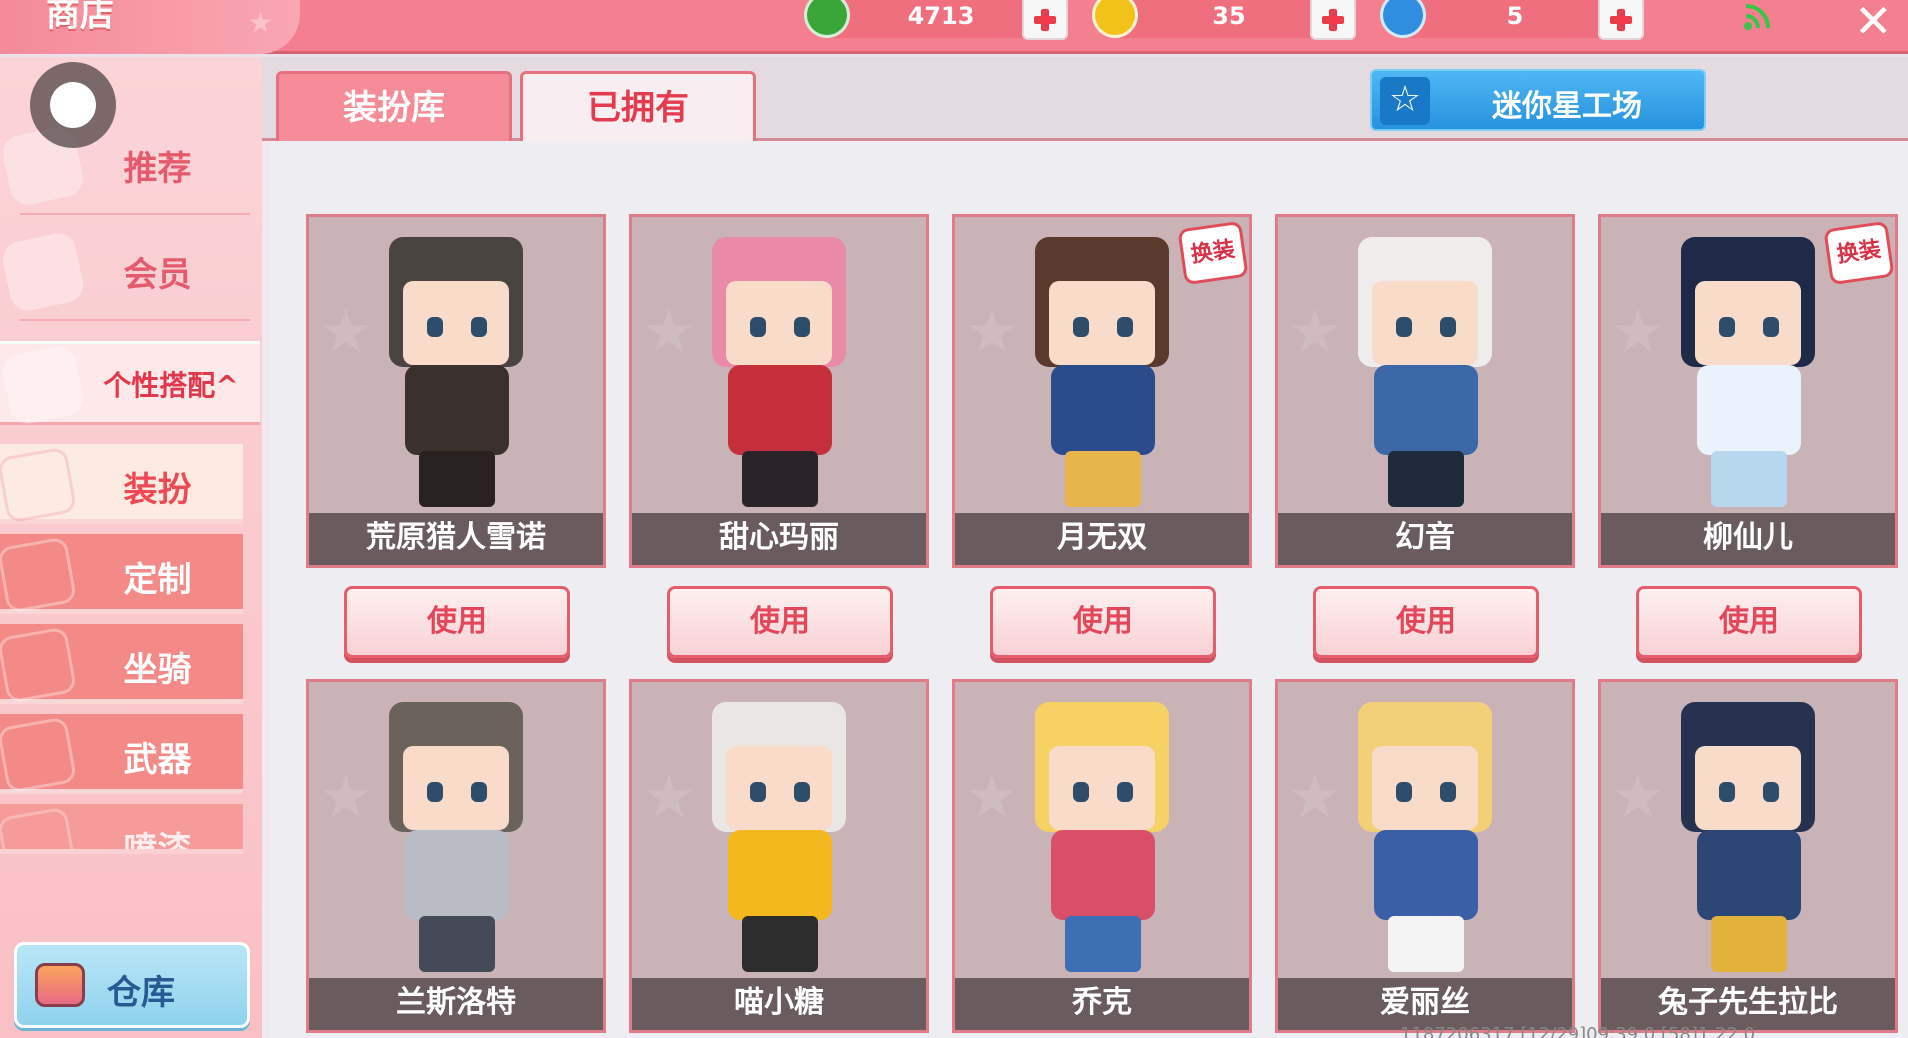  I want to click on change-outfit-badge: 换装, so click(1213, 253).